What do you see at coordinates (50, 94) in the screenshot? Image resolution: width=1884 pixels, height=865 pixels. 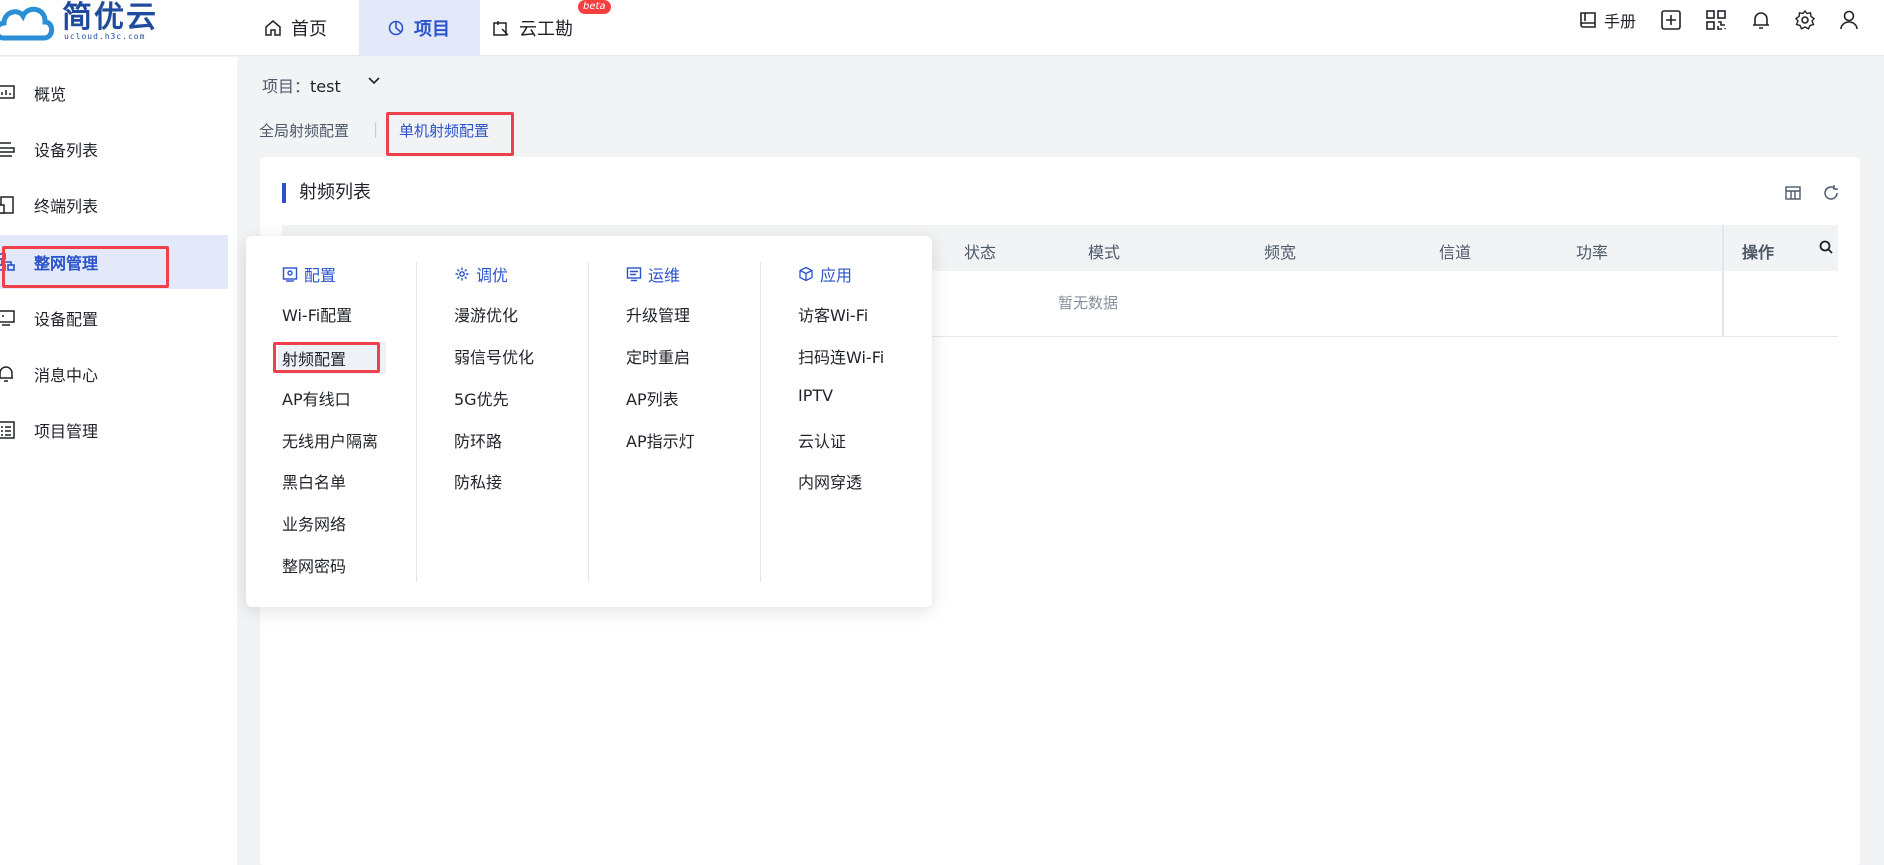 I see `sidebar-item-label: 概览` at bounding box center [50, 94].